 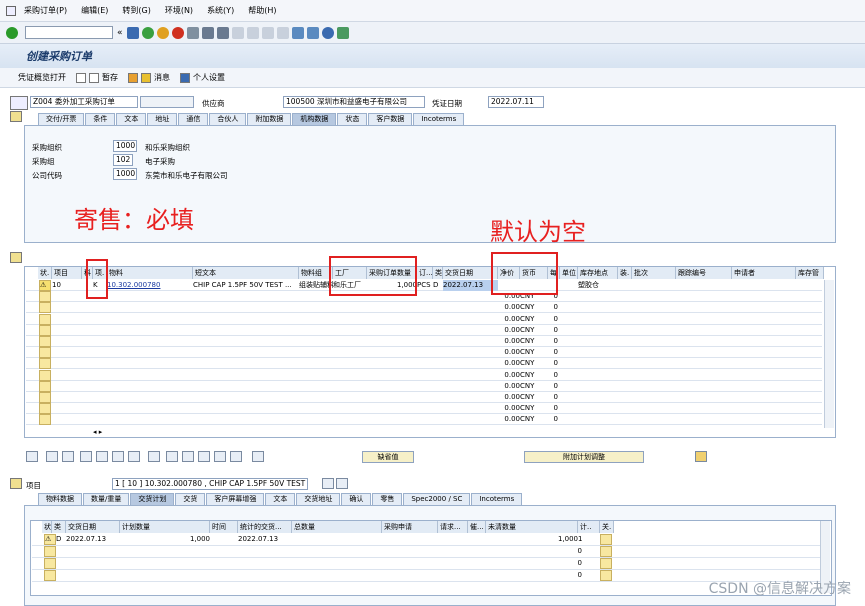 I want to click on po-number-field, so click(x=167, y=102).